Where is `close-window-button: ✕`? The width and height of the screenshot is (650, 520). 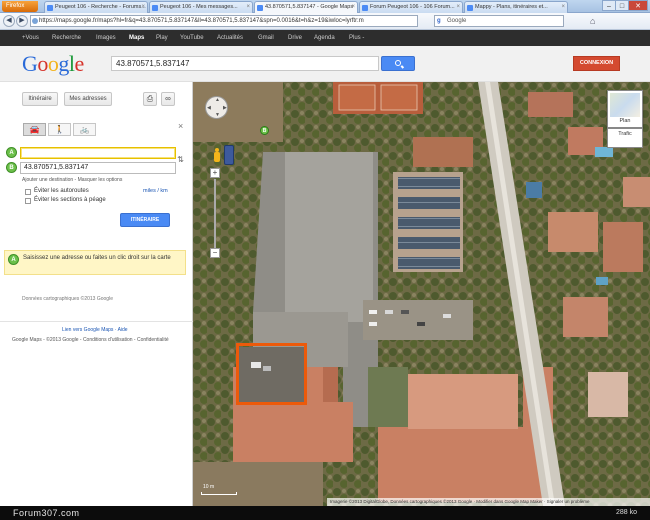
close-window-button: ✕ is located at coordinates (638, 5).